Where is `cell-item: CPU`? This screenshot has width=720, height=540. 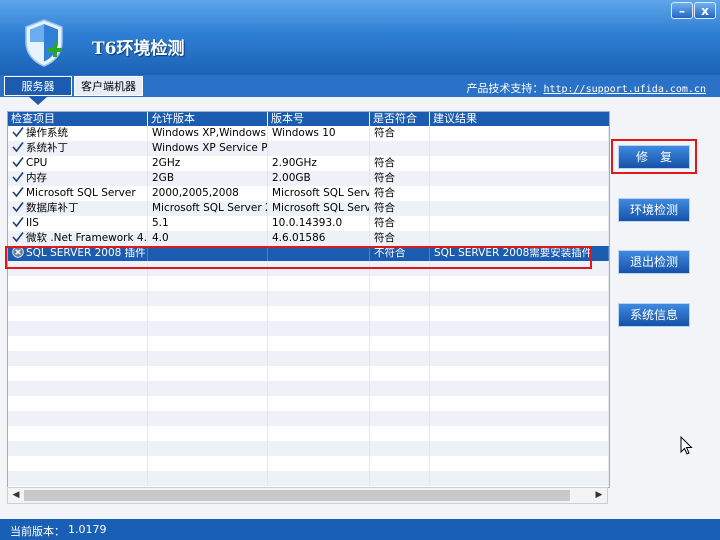
cell-item: CPU is located at coordinates (78, 163).